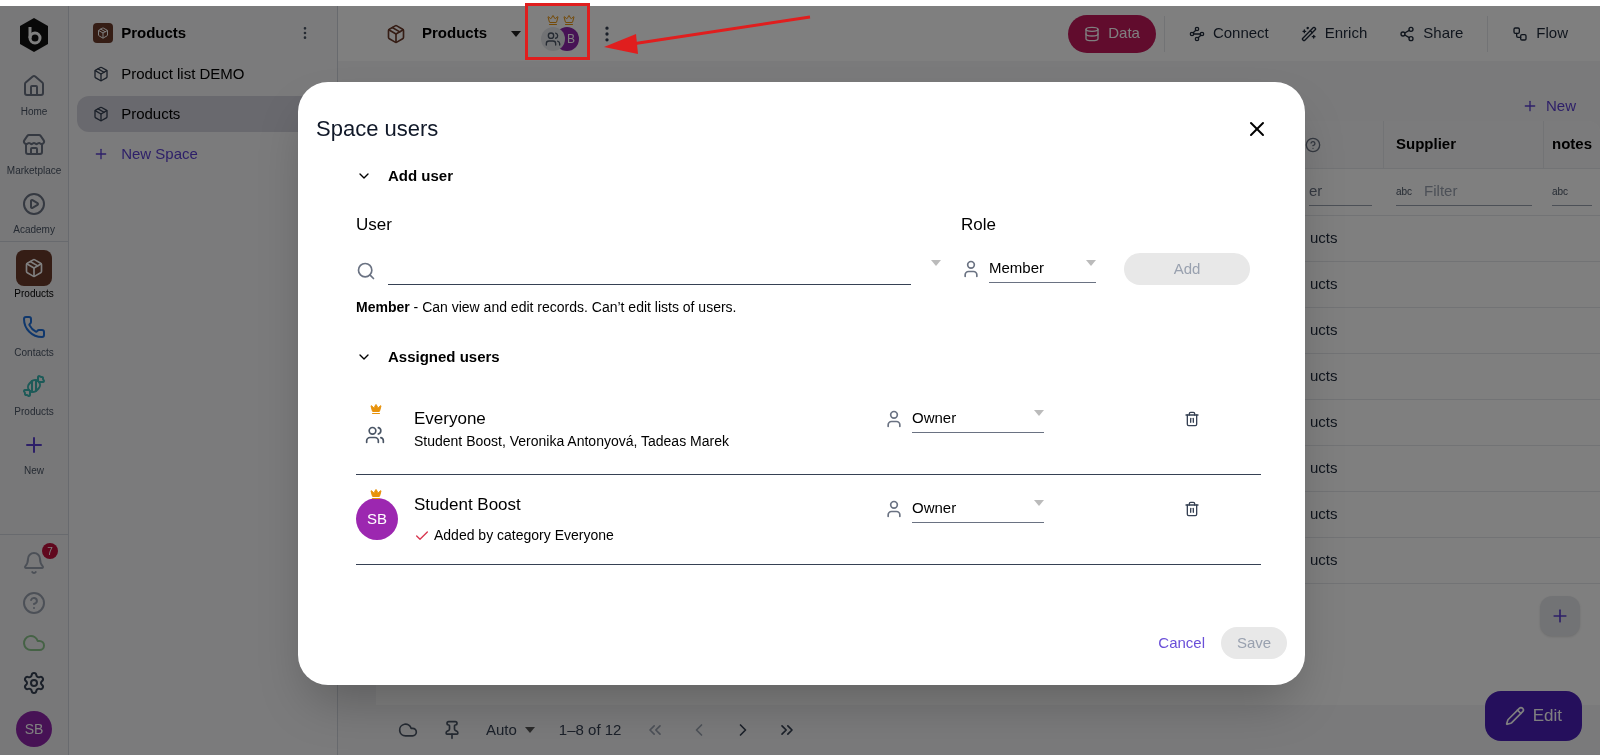  What do you see at coordinates (1340, 192) in the screenshot?
I see `filter-field: er` at bounding box center [1340, 192].